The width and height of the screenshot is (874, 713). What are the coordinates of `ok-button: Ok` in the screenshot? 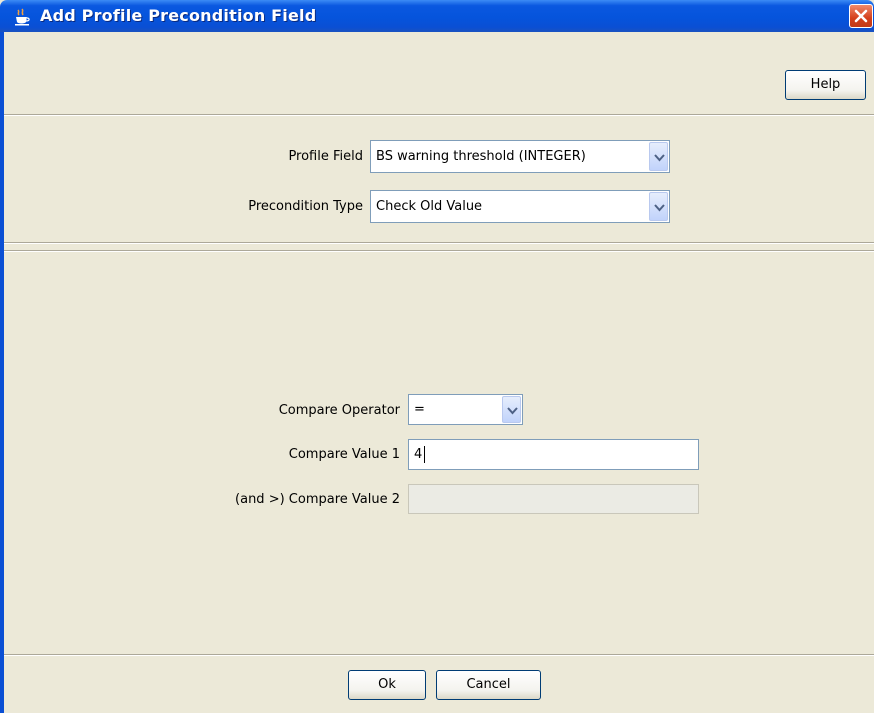 It's located at (387, 685).